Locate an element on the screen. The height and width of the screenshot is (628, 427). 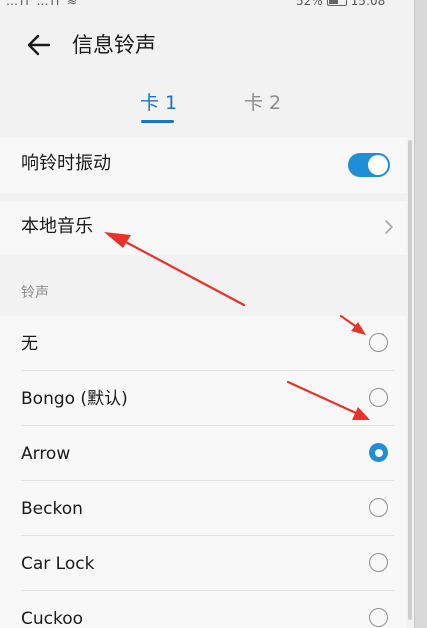
window-edge is located at coordinates (420, 314).